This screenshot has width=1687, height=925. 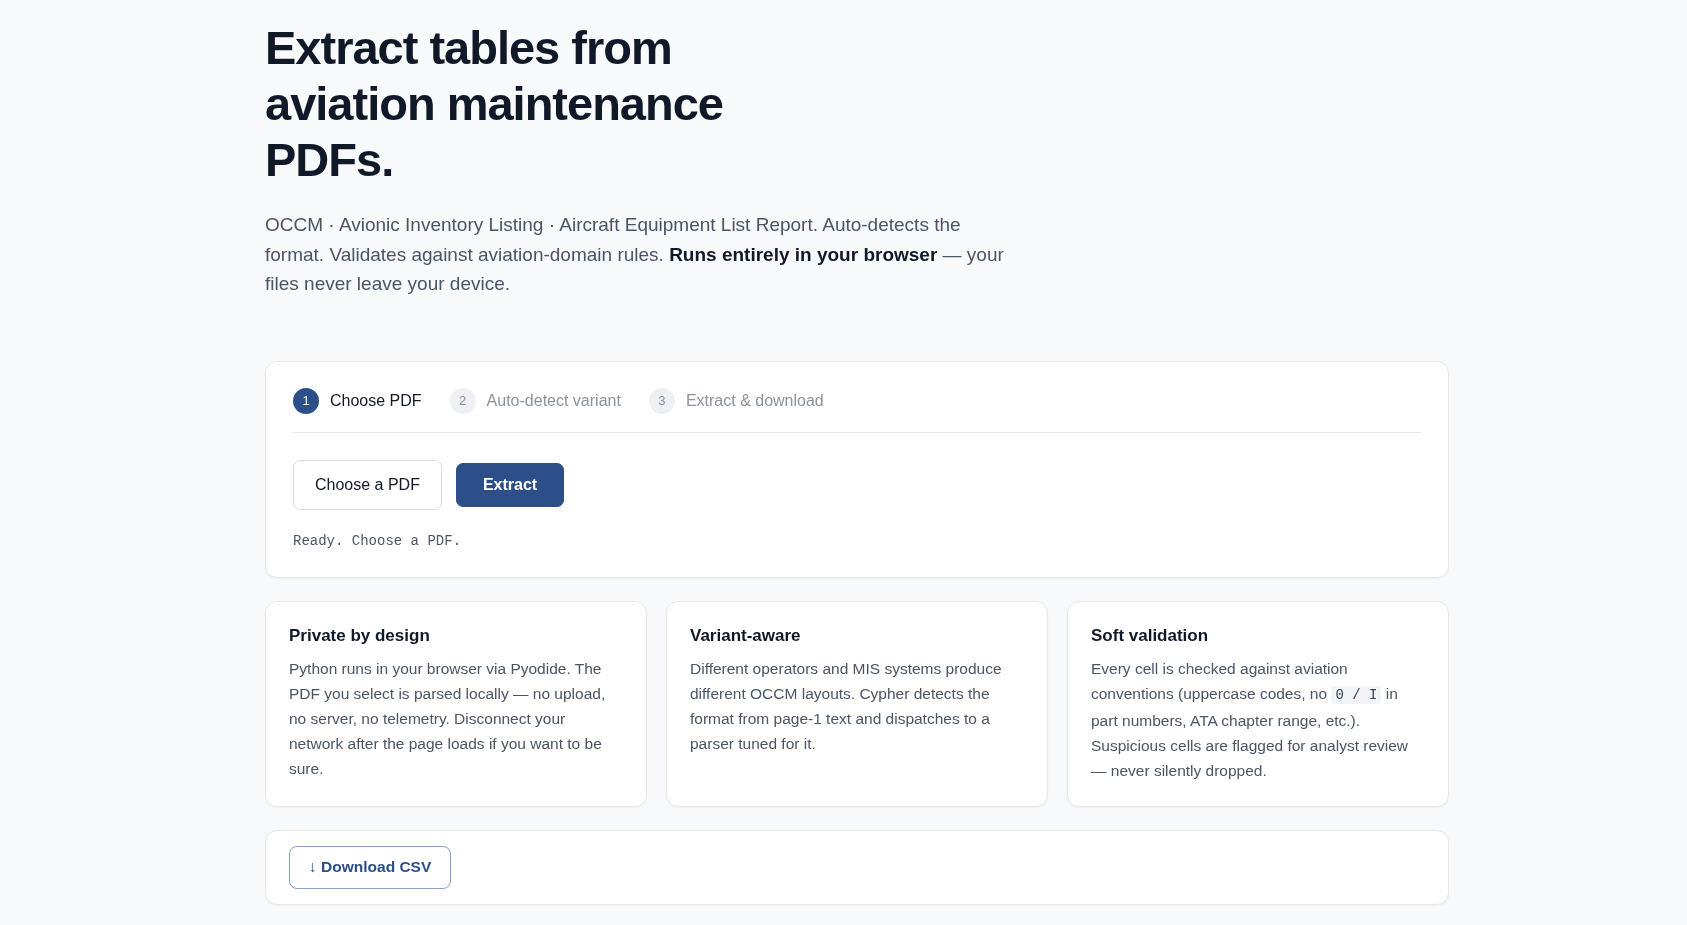 What do you see at coordinates (1250, 719) in the screenshot?
I see `feature-text: Every cell is checked against aviation conventions (uppercase codes, no 0 / I in part numbers, ATA chapter range, etc.). Suspicious cells are flagged for analyst review — never silently dropped.` at bounding box center [1250, 719].